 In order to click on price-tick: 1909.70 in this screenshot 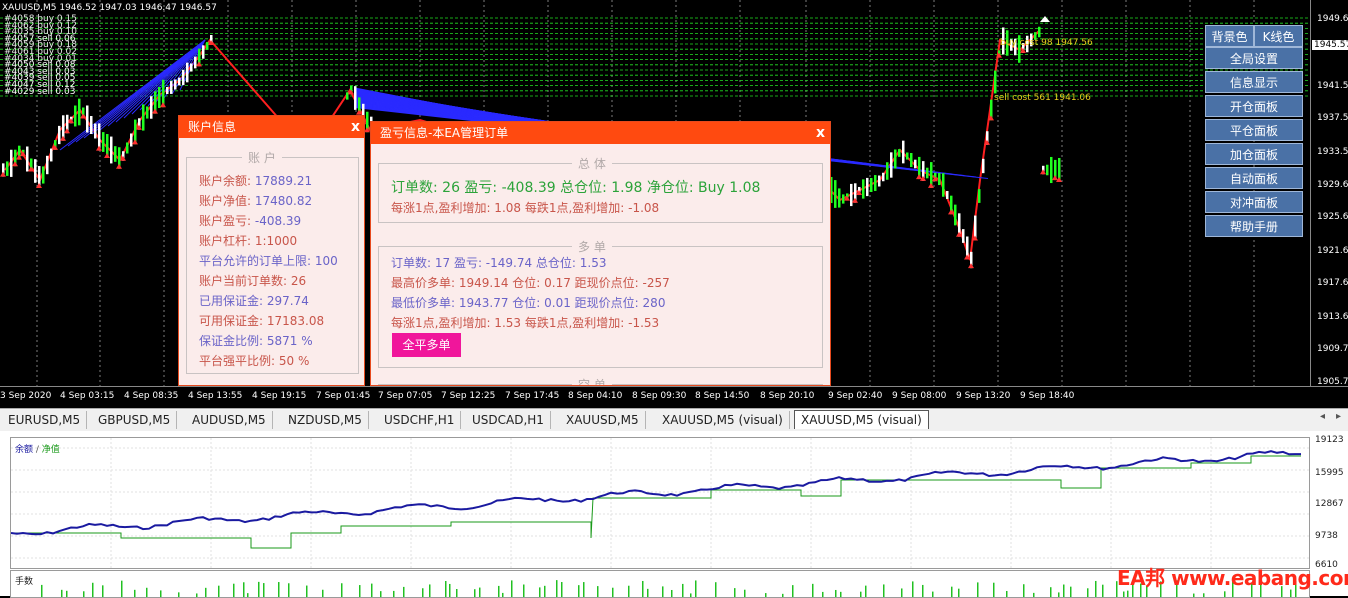, I will do `click(1332, 349)`.